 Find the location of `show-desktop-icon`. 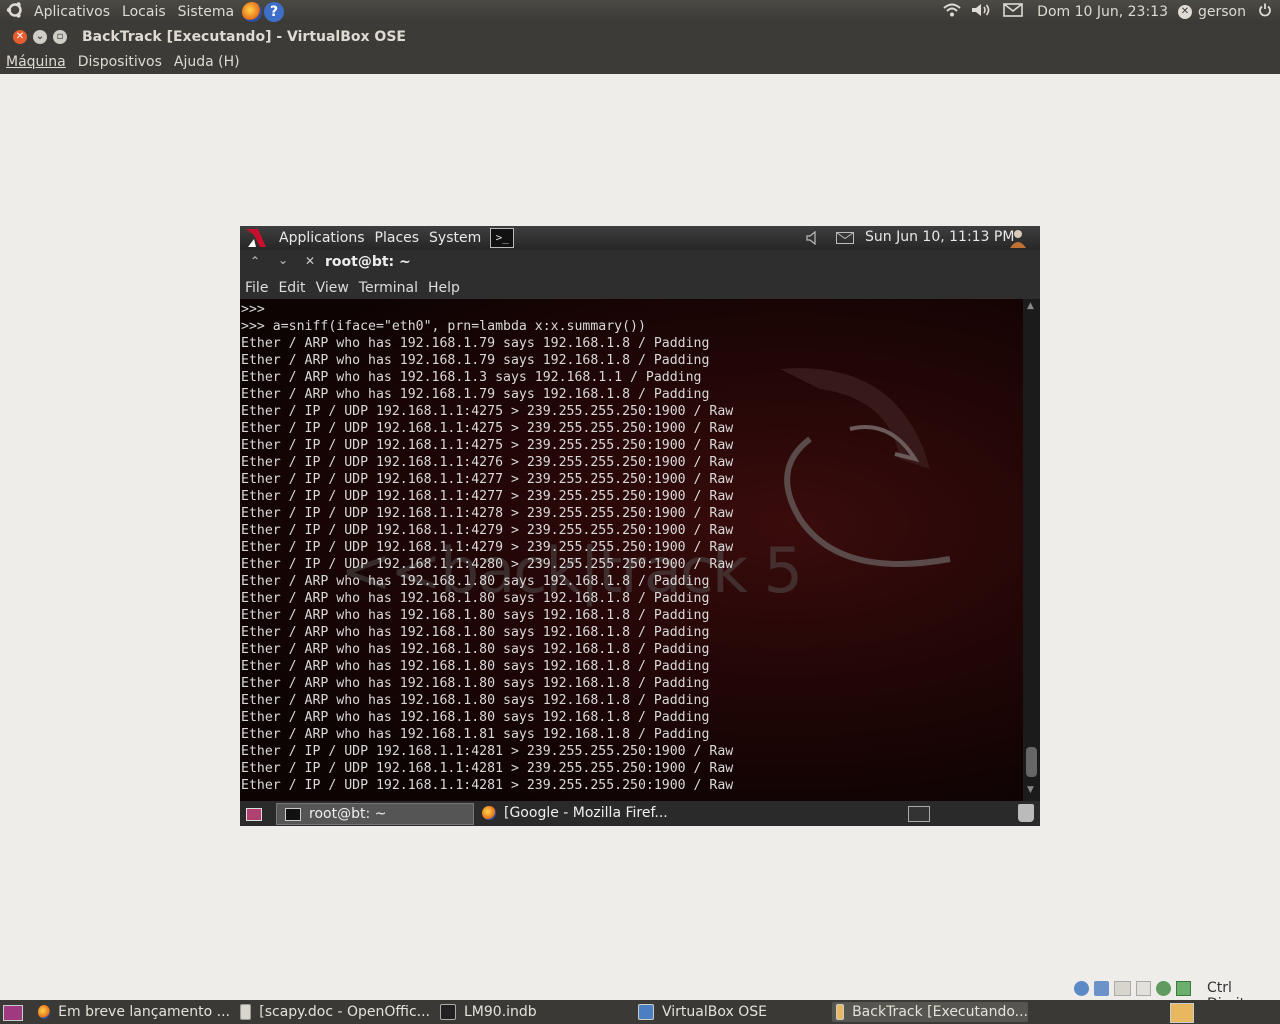

show-desktop-icon is located at coordinates (254, 814).